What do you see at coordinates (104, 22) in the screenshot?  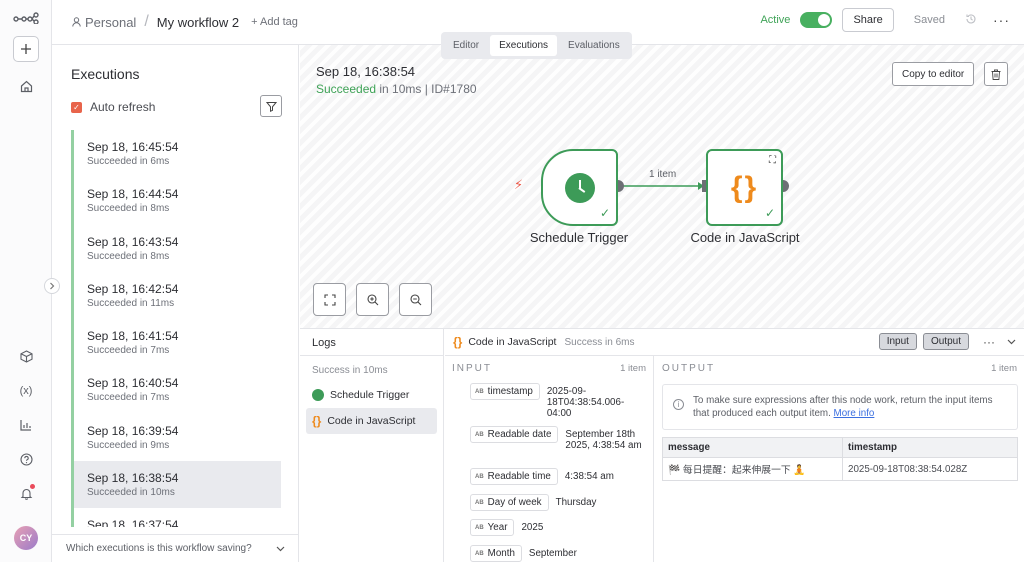 I see `project-link: Personal` at bounding box center [104, 22].